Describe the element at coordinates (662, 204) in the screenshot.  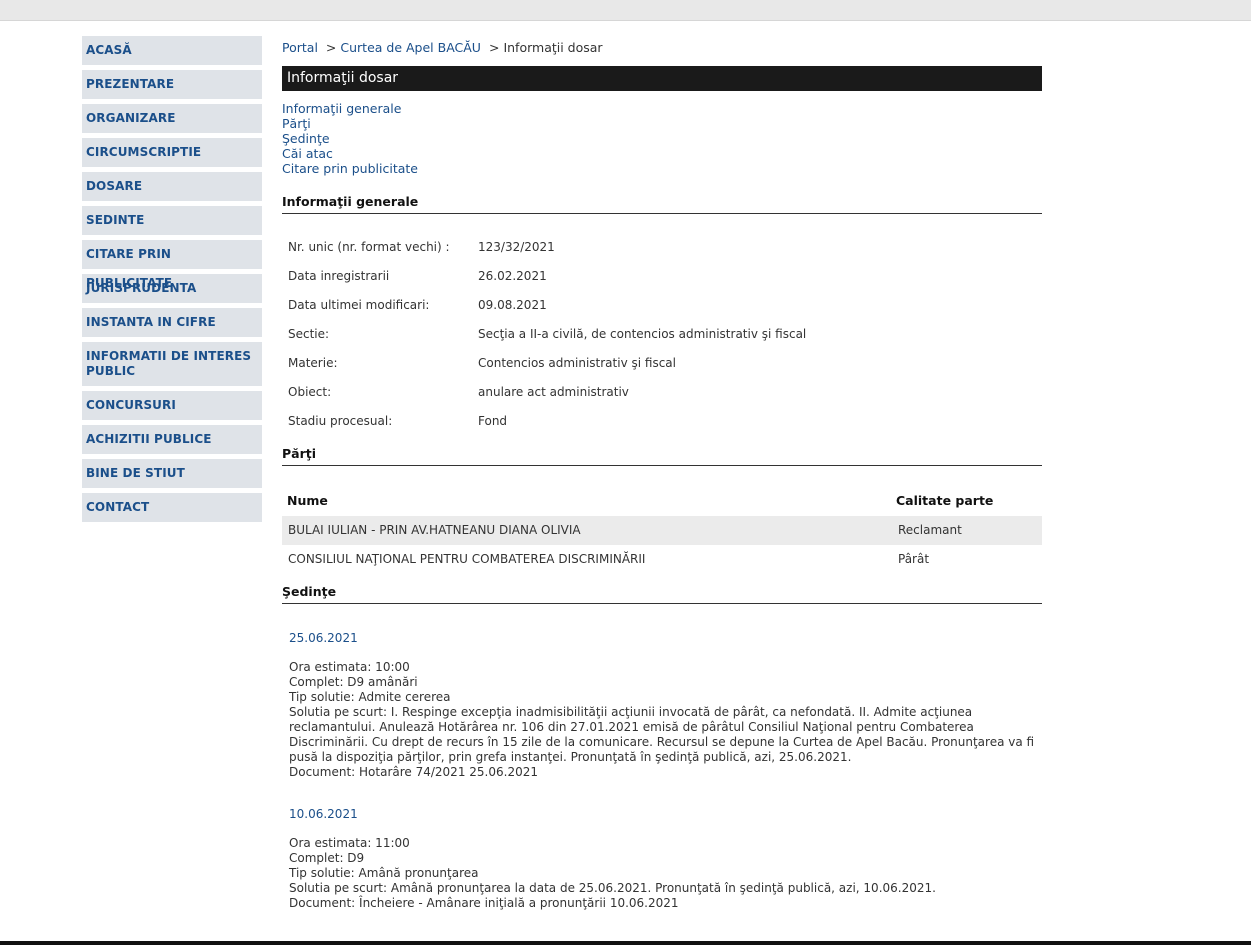
I see `section-heading-informatii-generale: Informaţii generale` at that location.